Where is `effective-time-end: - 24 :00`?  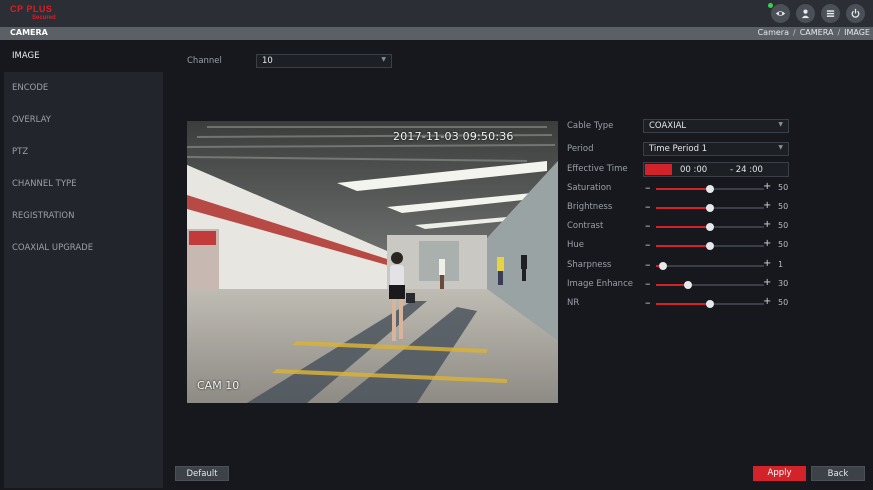 effective-time-end: - 24 :00 is located at coordinates (746, 170).